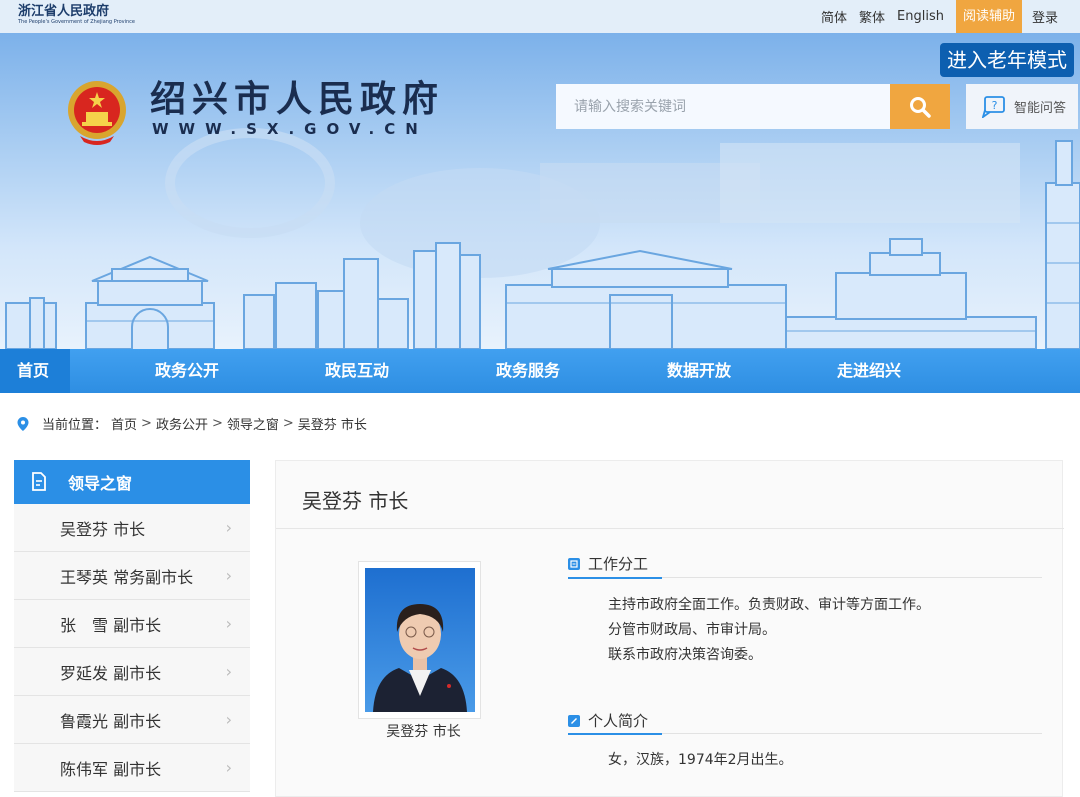 The height and width of the screenshot is (797, 1080). What do you see at coordinates (124, 423) in the screenshot?
I see `breadcrumb-home: 首页` at bounding box center [124, 423].